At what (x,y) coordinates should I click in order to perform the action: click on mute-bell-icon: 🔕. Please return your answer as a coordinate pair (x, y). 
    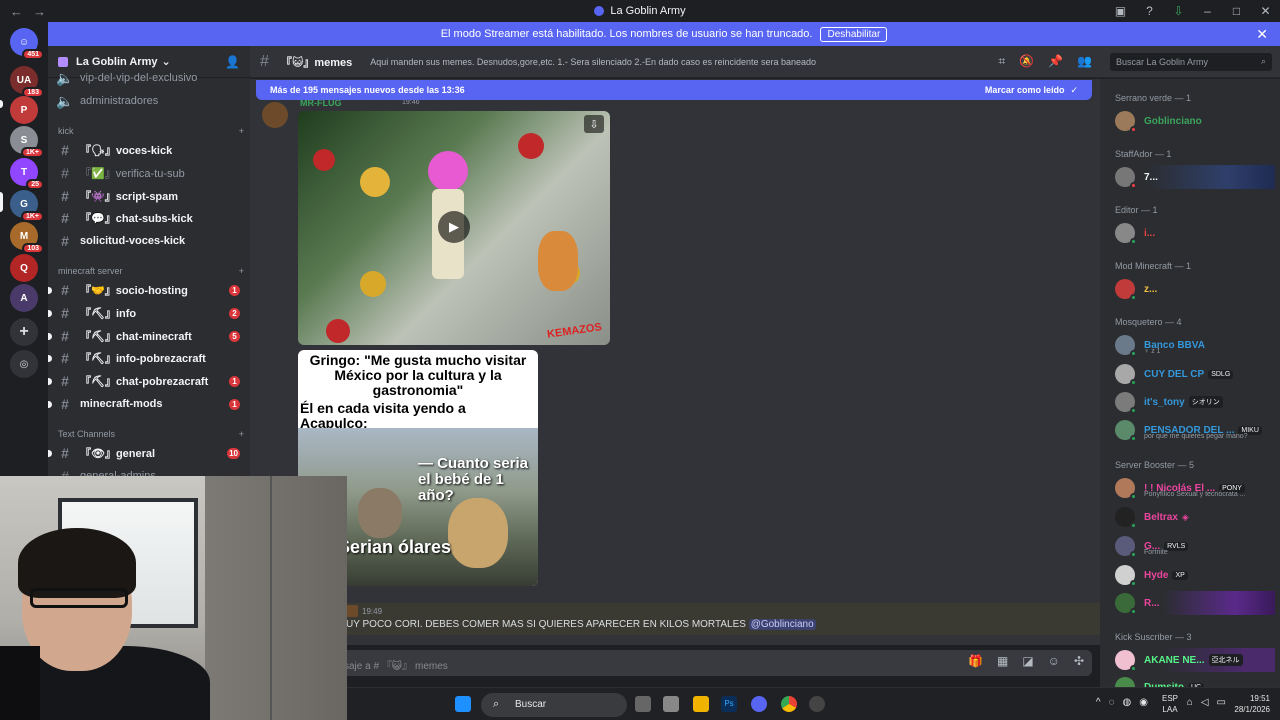
    Looking at the image, I should click on (1026, 61).